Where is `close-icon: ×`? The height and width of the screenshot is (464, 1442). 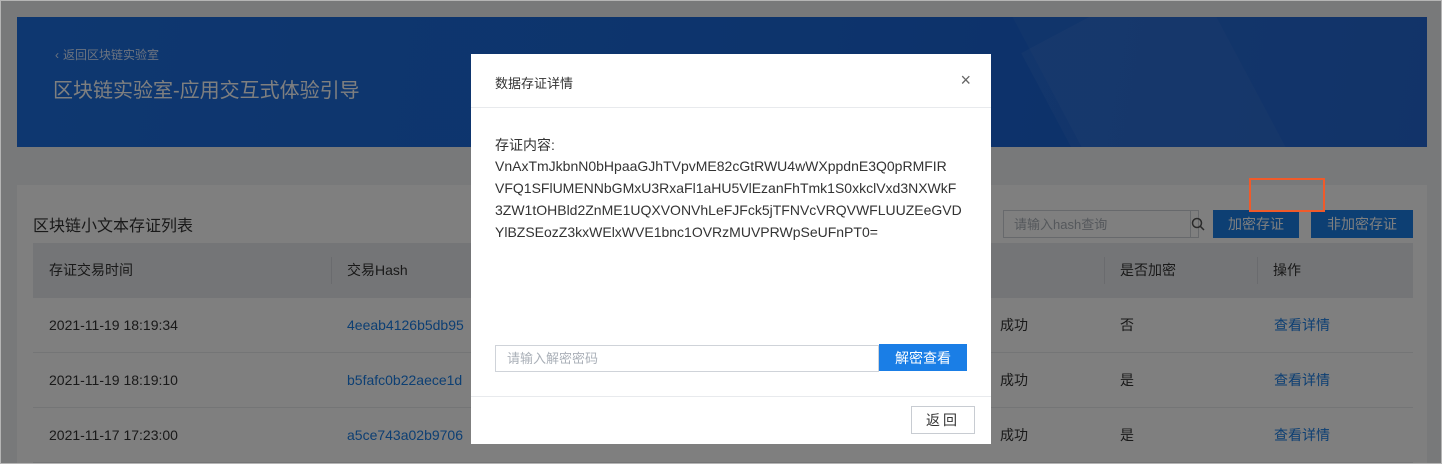 close-icon: × is located at coordinates (965, 80).